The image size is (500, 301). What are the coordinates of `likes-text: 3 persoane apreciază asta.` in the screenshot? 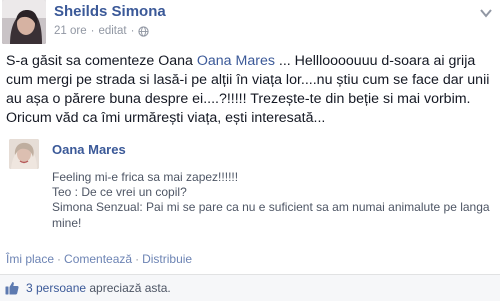 It's located at (98, 288).